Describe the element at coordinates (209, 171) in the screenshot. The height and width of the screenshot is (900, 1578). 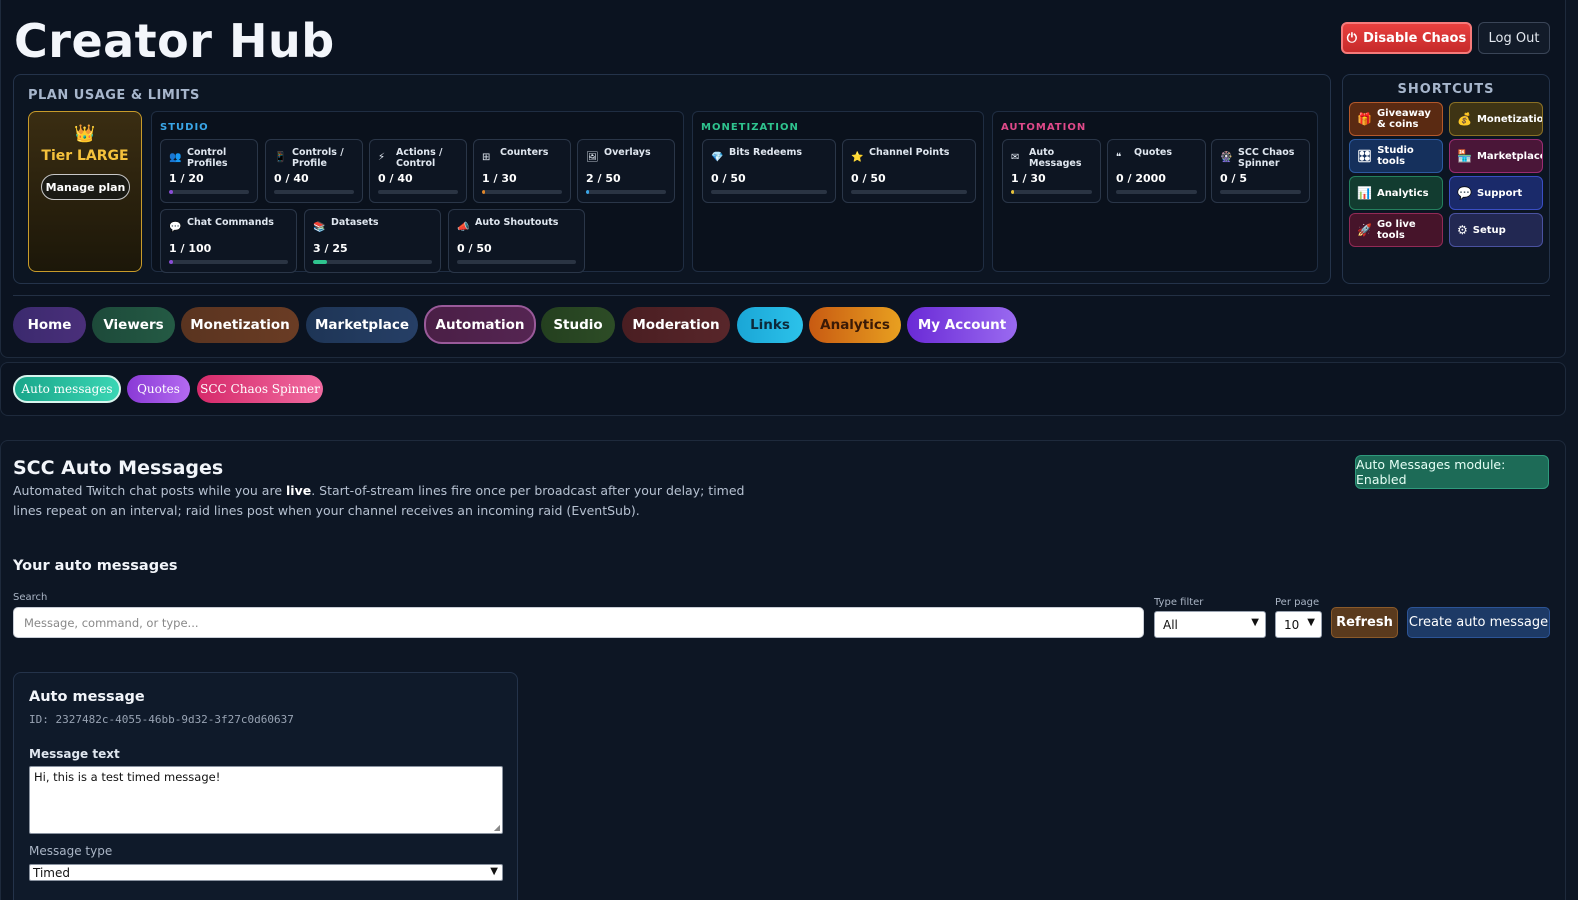
I see `usage-card: 👥 Control Profiles 1 / 20` at that location.